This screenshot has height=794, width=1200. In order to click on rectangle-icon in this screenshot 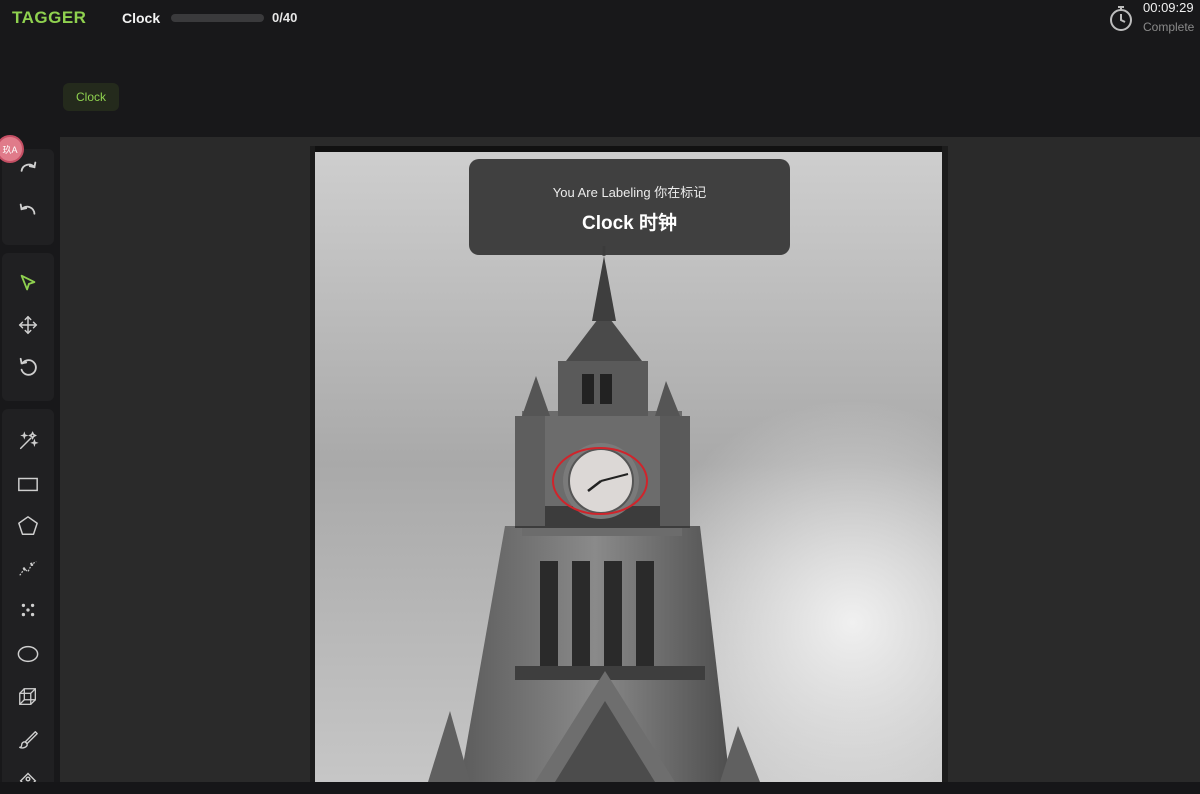, I will do `click(28, 484)`.